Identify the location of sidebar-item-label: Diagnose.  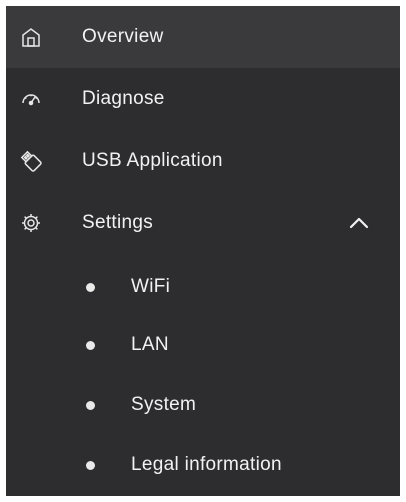
(123, 98).